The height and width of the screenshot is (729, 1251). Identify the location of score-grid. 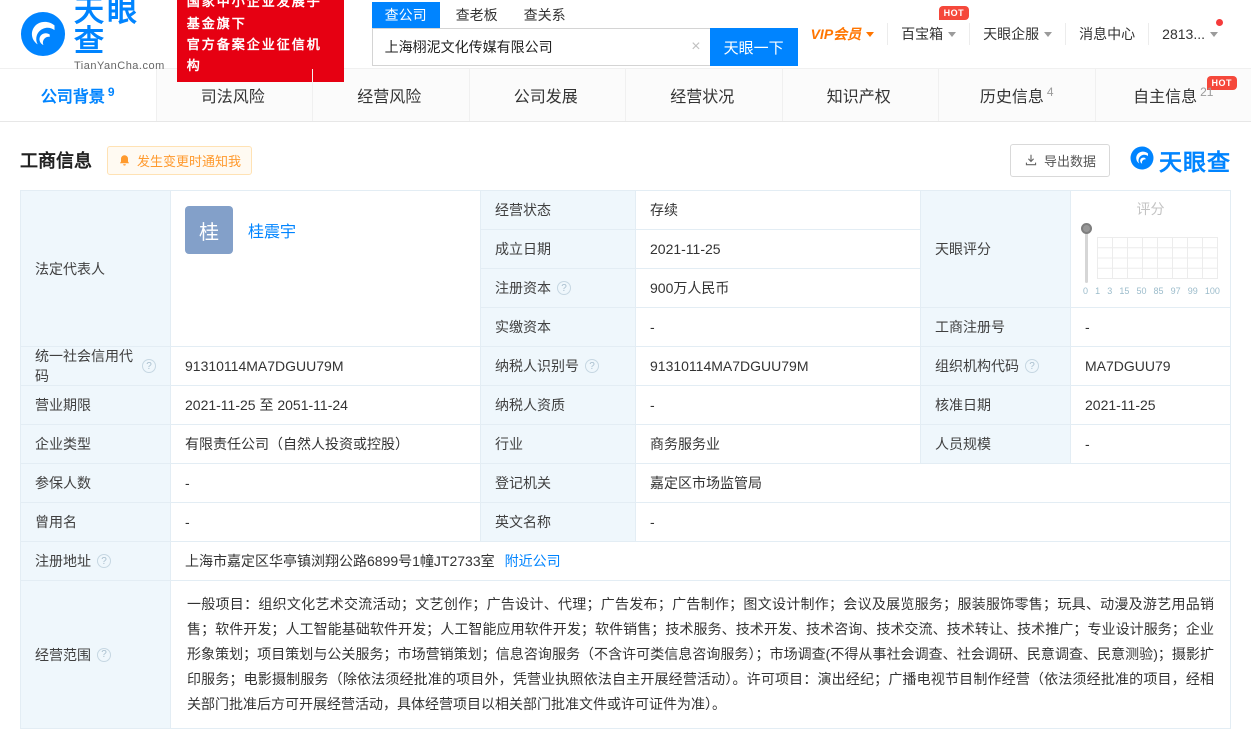
(1157, 258).